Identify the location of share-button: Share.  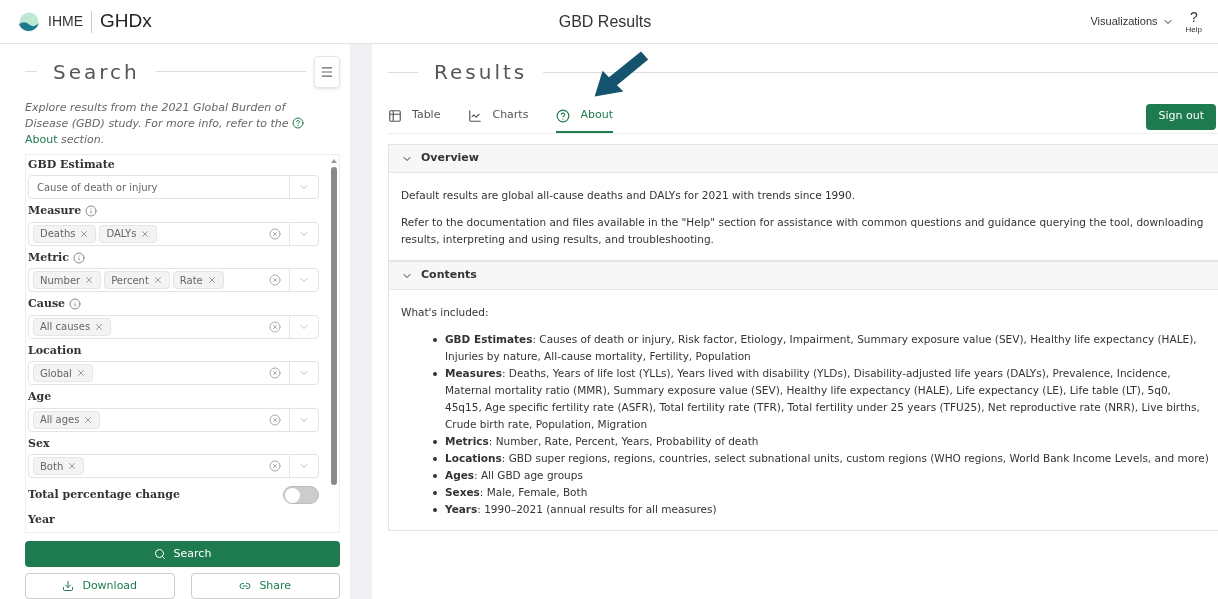
(265, 586).